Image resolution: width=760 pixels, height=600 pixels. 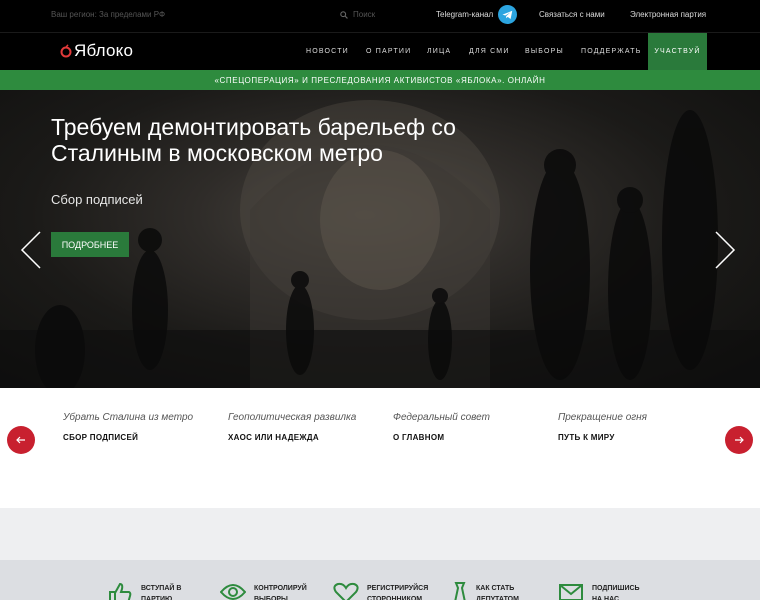 I want to click on carousel-next-button, so click(x=739, y=440).